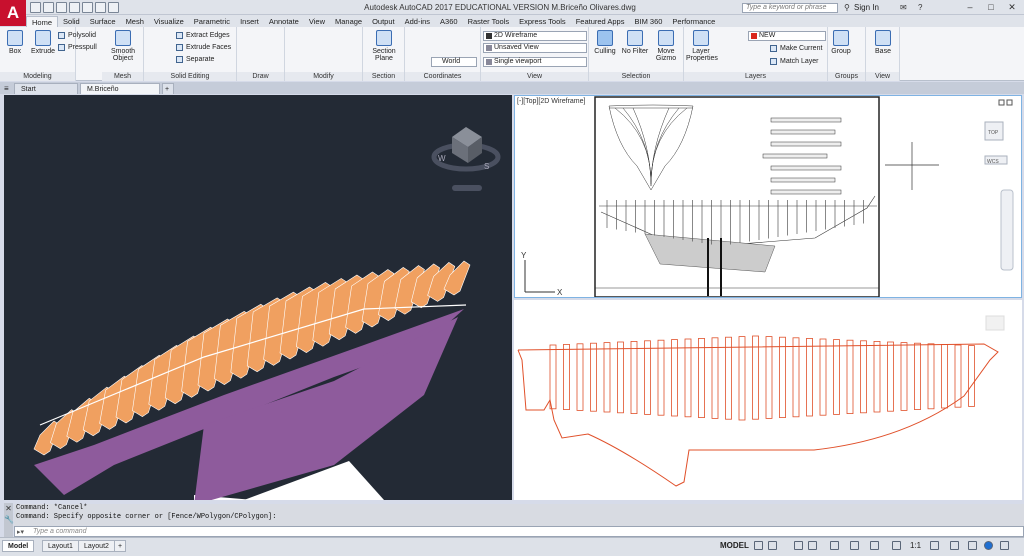 This screenshot has width=1024, height=556. Describe the element at coordinates (883, 42) in the screenshot. I see `base-button: Base` at that location.